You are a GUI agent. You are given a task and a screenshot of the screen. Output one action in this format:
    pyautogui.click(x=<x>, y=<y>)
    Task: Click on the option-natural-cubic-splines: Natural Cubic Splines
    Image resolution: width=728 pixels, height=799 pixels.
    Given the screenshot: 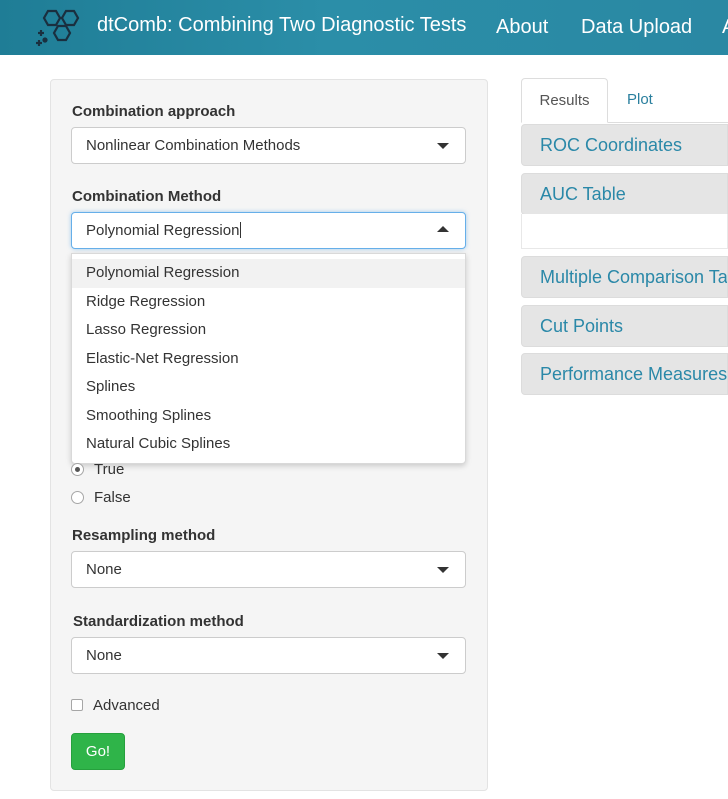 What is the action you would take?
    pyautogui.click(x=268, y=444)
    